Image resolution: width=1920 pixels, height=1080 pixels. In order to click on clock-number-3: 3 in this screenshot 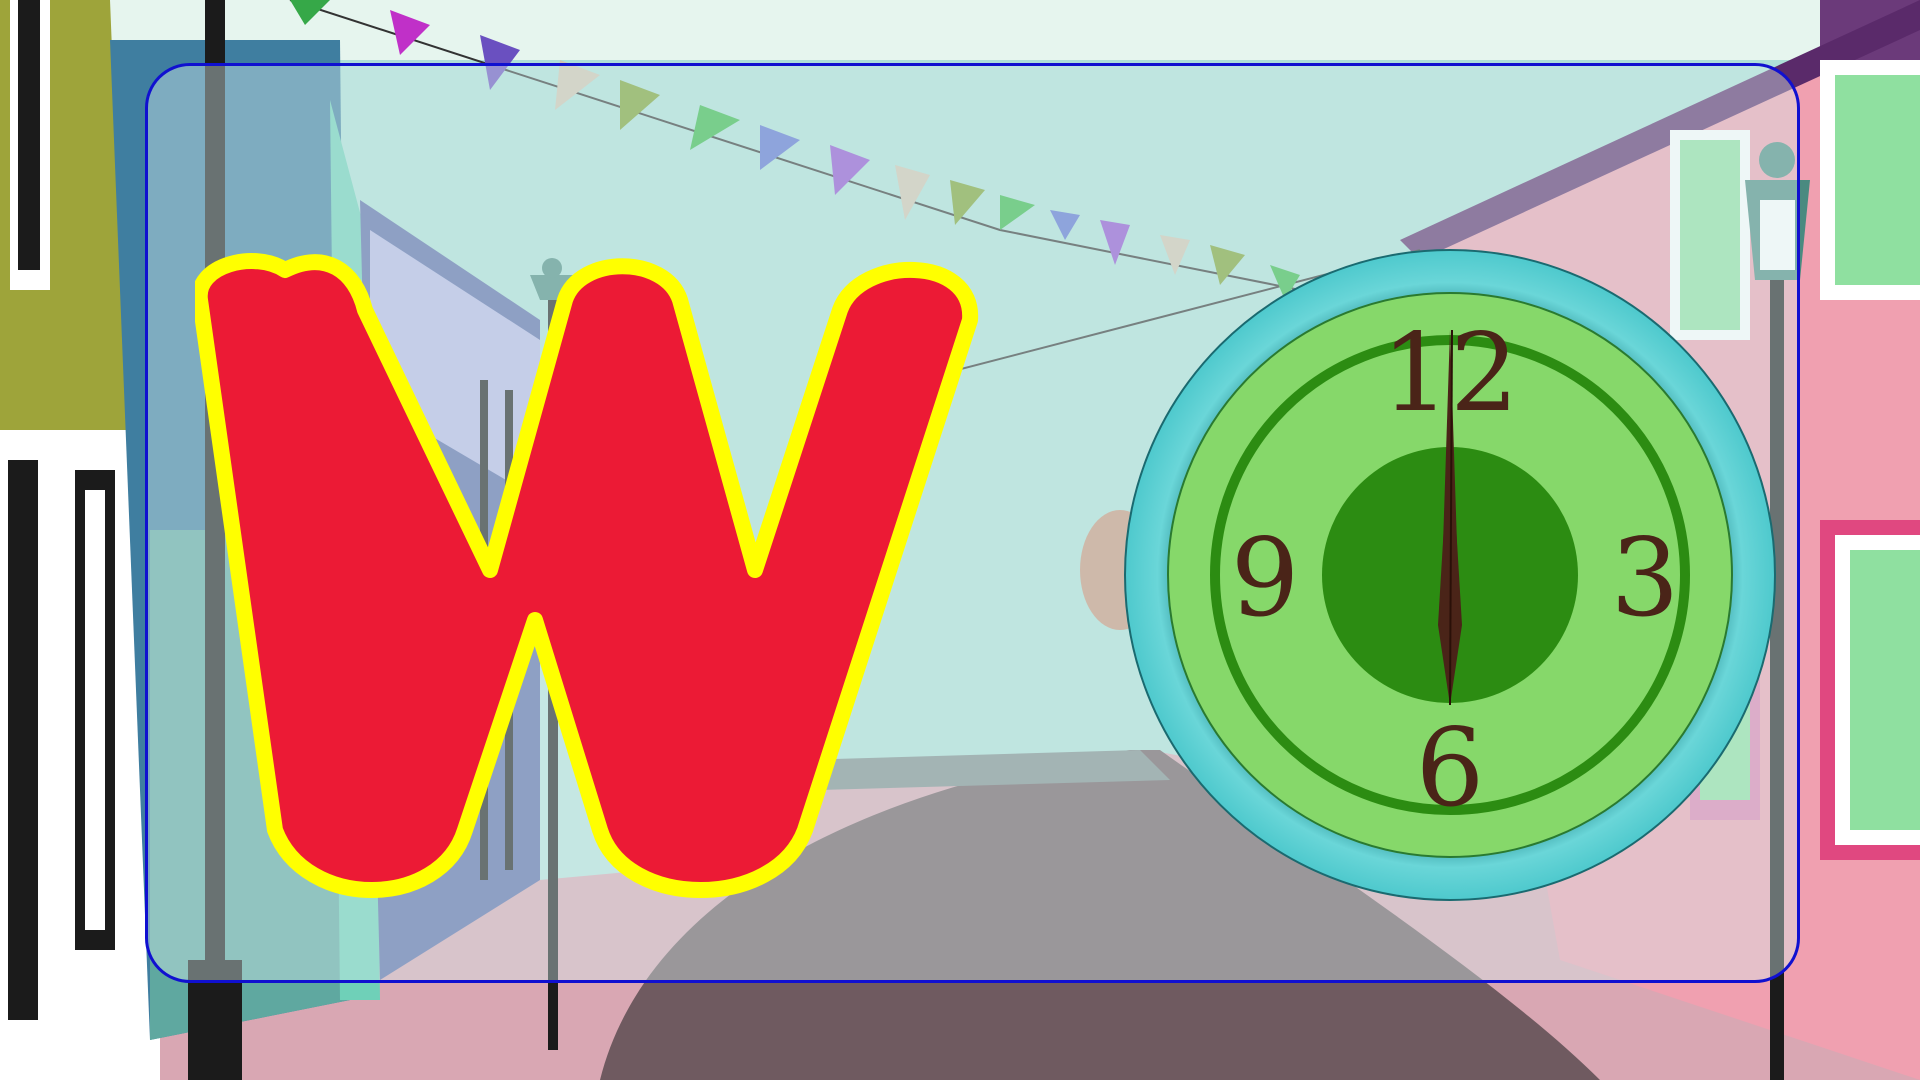, I will do `click(1645, 578)`.